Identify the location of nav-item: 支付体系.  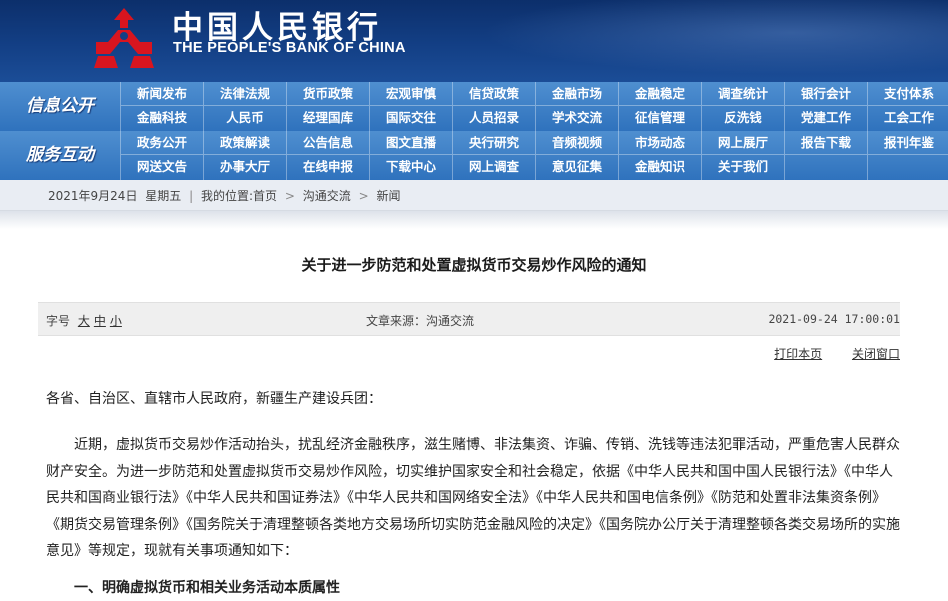
(907, 94).